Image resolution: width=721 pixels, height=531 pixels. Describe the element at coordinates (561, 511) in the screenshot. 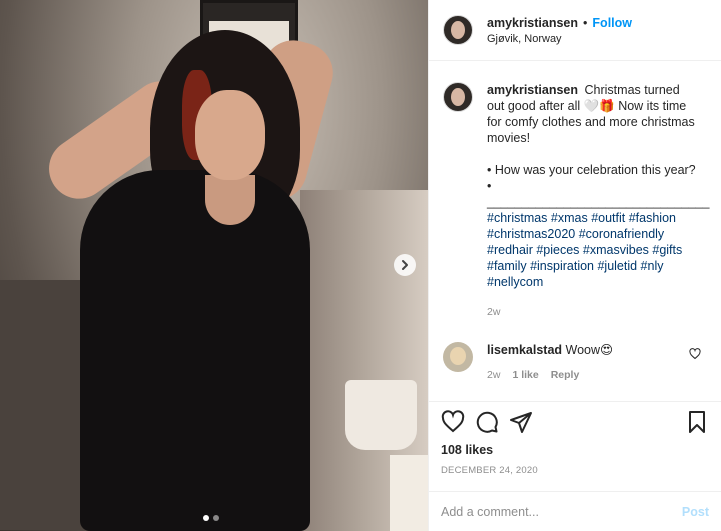

I see `comment-input` at that location.